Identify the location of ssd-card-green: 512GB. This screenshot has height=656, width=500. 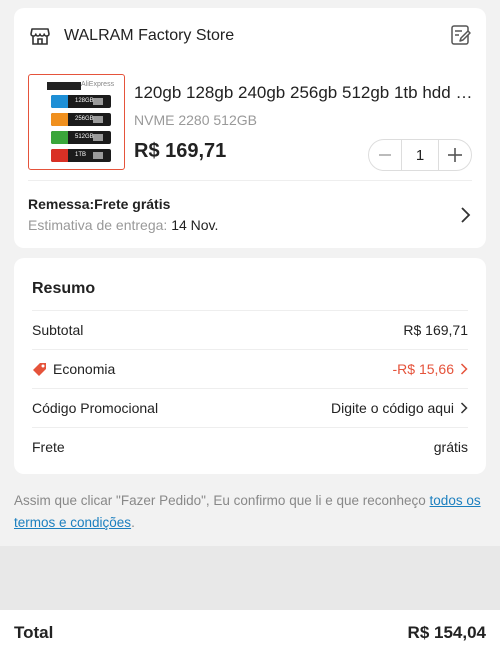
(81, 137).